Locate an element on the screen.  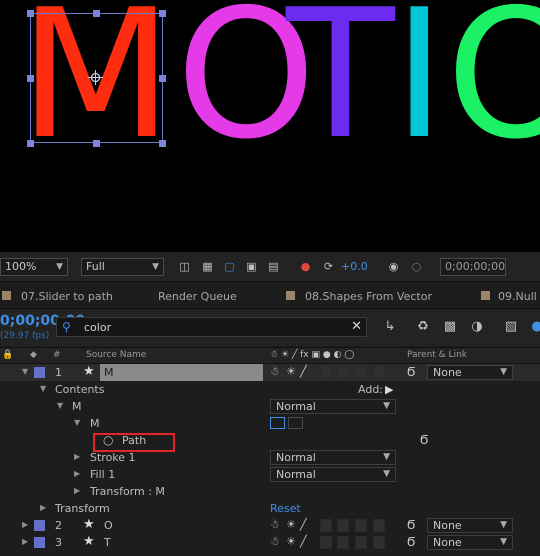
search-input: color is located at coordinates (97, 327).